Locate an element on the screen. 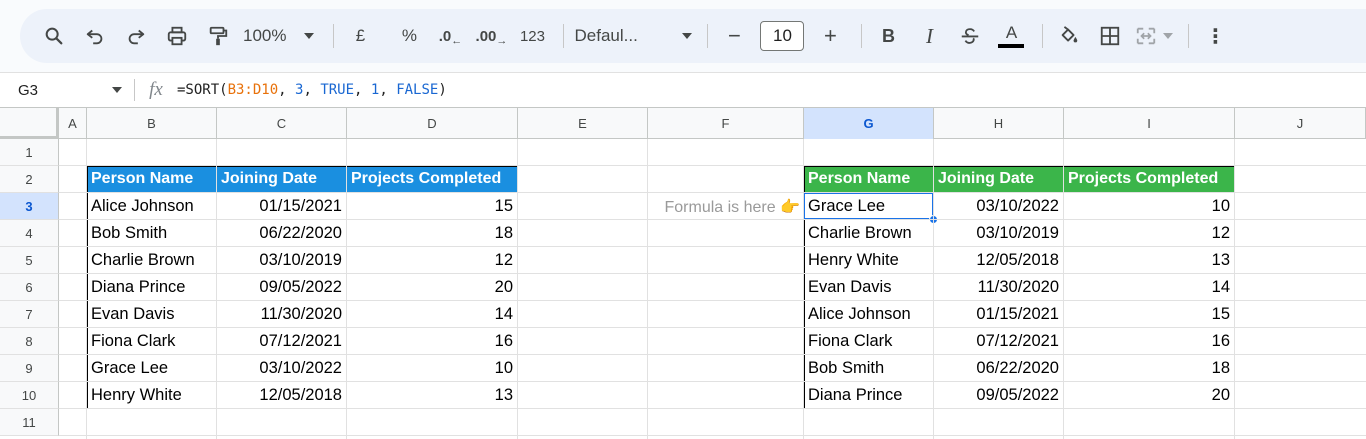 The width and height of the screenshot is (1366, 439). column-header-j: J is located at coordinates (1300, 123).